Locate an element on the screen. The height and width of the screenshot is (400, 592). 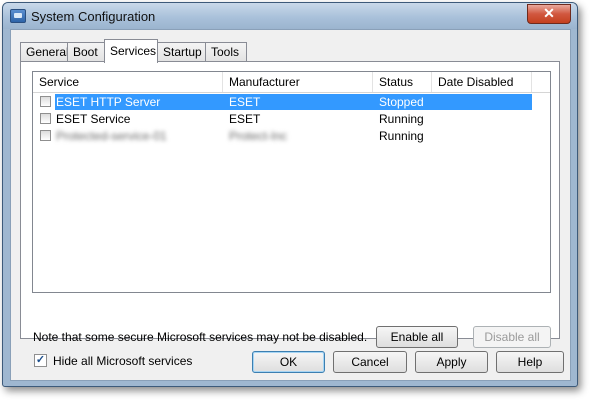
window-title: System Configuration is located at coordinates (93, 16).